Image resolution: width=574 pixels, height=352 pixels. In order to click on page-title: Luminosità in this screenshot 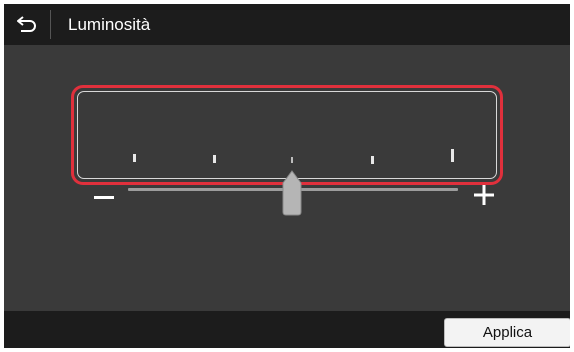, I will do `click(109, 24)`.